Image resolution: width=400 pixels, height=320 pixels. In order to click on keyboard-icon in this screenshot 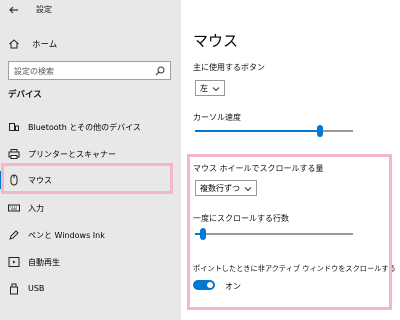, I will do `click(14, 208)`.